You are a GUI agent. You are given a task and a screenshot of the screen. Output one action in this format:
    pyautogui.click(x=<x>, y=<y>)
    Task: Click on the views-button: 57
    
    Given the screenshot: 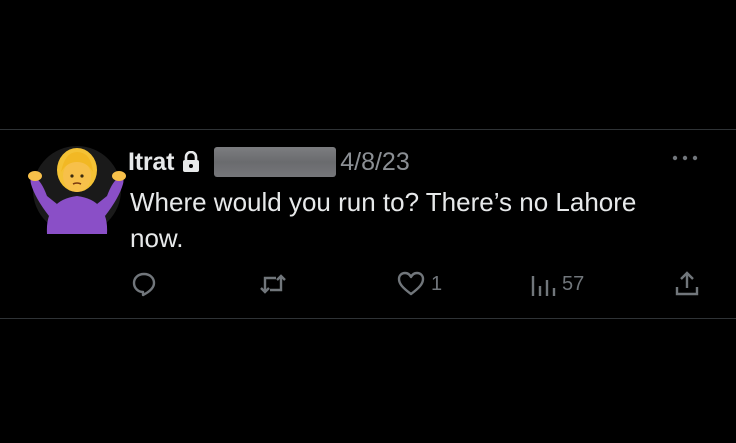 What is the action you would take?
    pyautogui.click(x=557, y=284)
    